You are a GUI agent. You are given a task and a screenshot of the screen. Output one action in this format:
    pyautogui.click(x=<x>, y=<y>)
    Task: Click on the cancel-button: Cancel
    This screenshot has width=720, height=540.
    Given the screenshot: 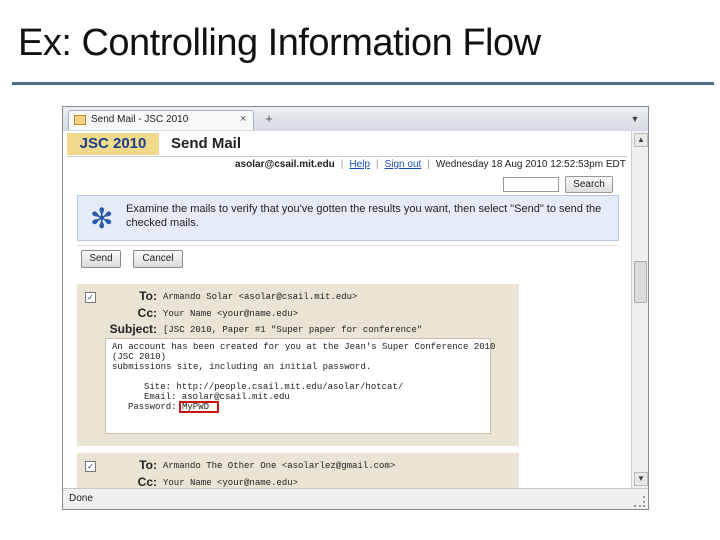 What is the action you would take?
    pyautogui.click(x=158, y=259)
    